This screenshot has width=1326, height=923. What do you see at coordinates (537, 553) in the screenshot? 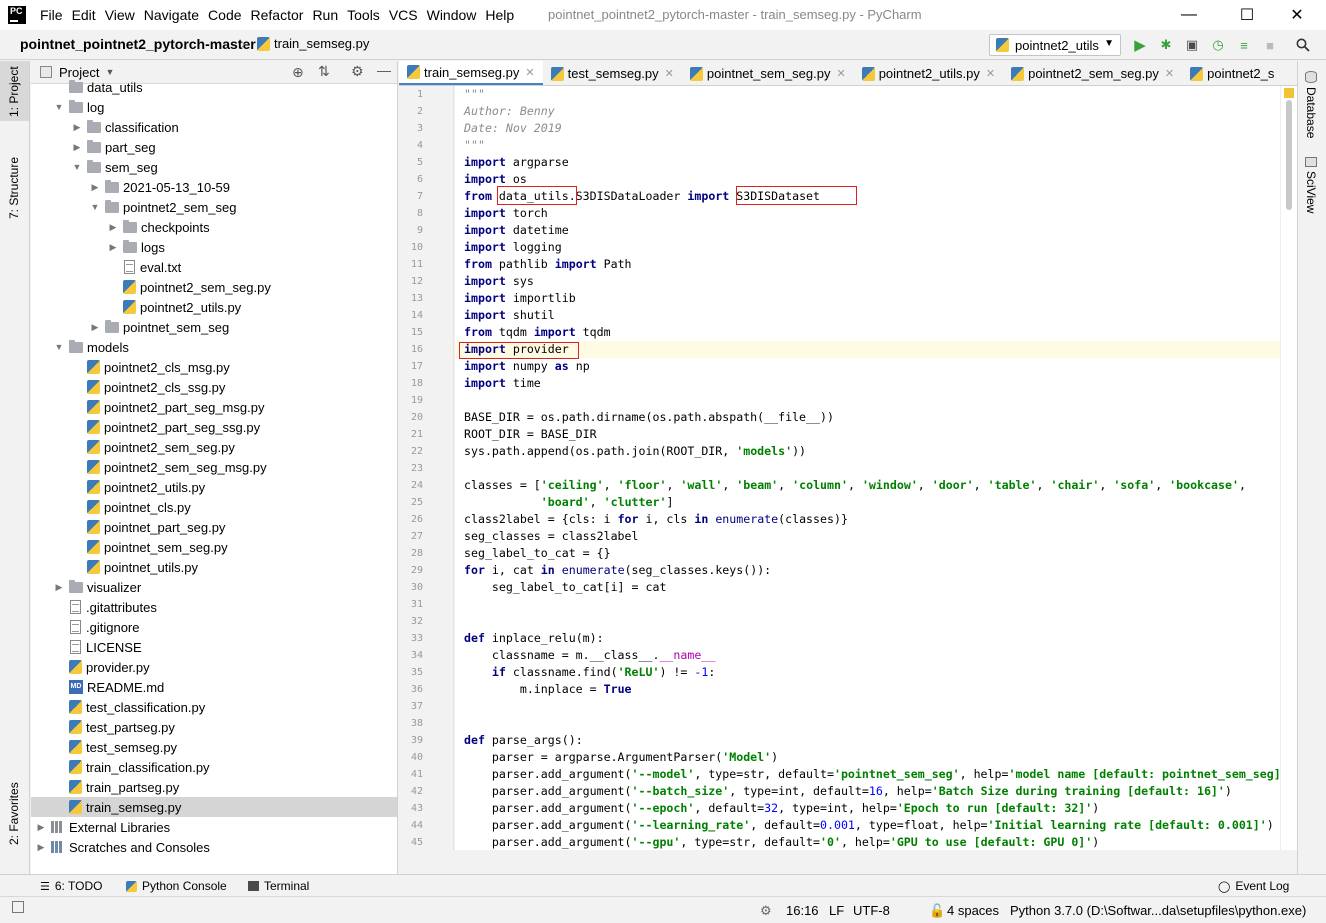
I see `code-line: seg_label_to_cat = {}` at bounding box center [537, 553].